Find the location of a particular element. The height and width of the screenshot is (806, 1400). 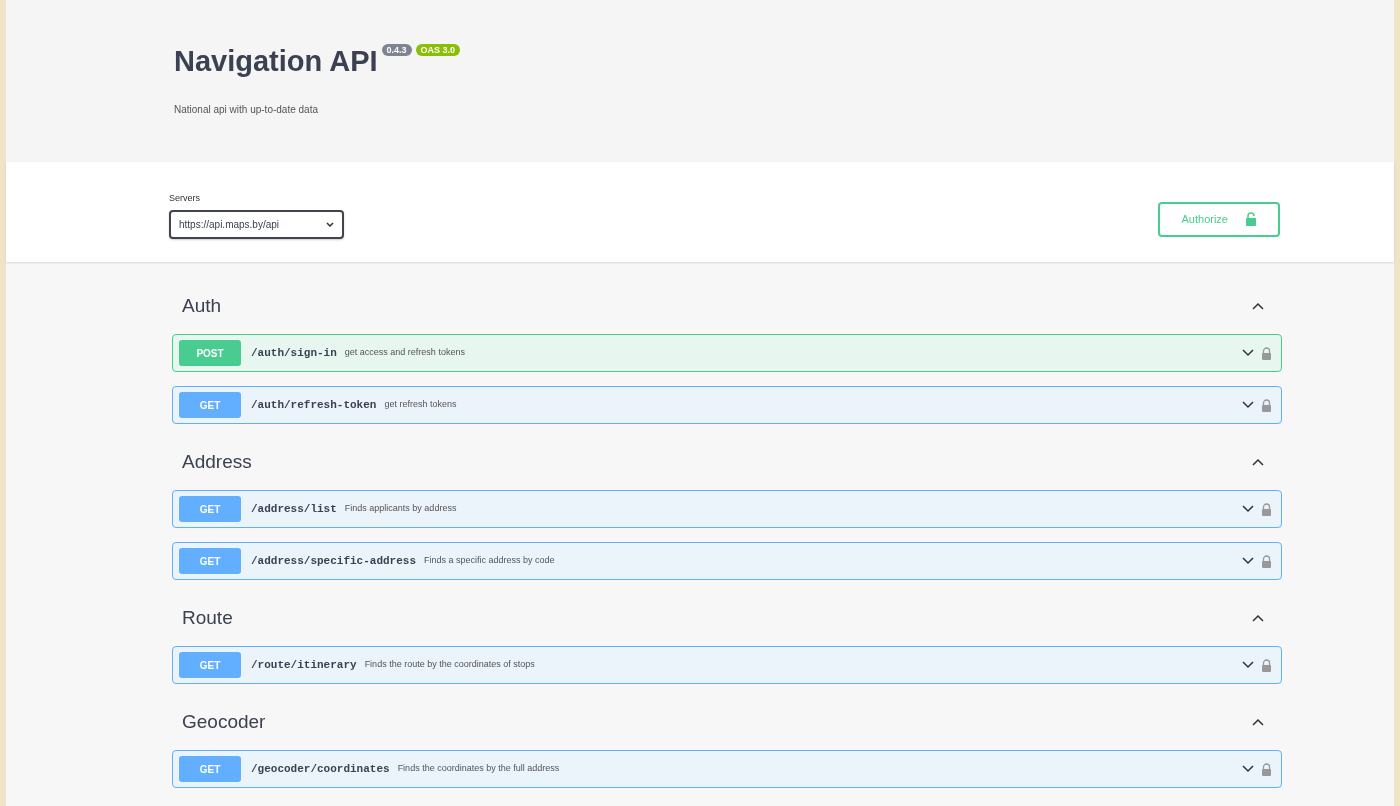

endpoint-summary: Finds the coordinates by the full address is located at coordinates (479, 769).